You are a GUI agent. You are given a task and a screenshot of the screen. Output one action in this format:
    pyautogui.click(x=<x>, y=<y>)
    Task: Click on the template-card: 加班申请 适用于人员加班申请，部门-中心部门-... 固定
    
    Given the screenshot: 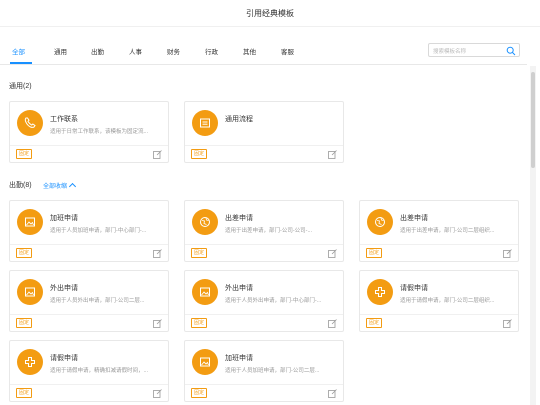 What is the action you would take?
    pyautogui.click(x=89, y=231)
    